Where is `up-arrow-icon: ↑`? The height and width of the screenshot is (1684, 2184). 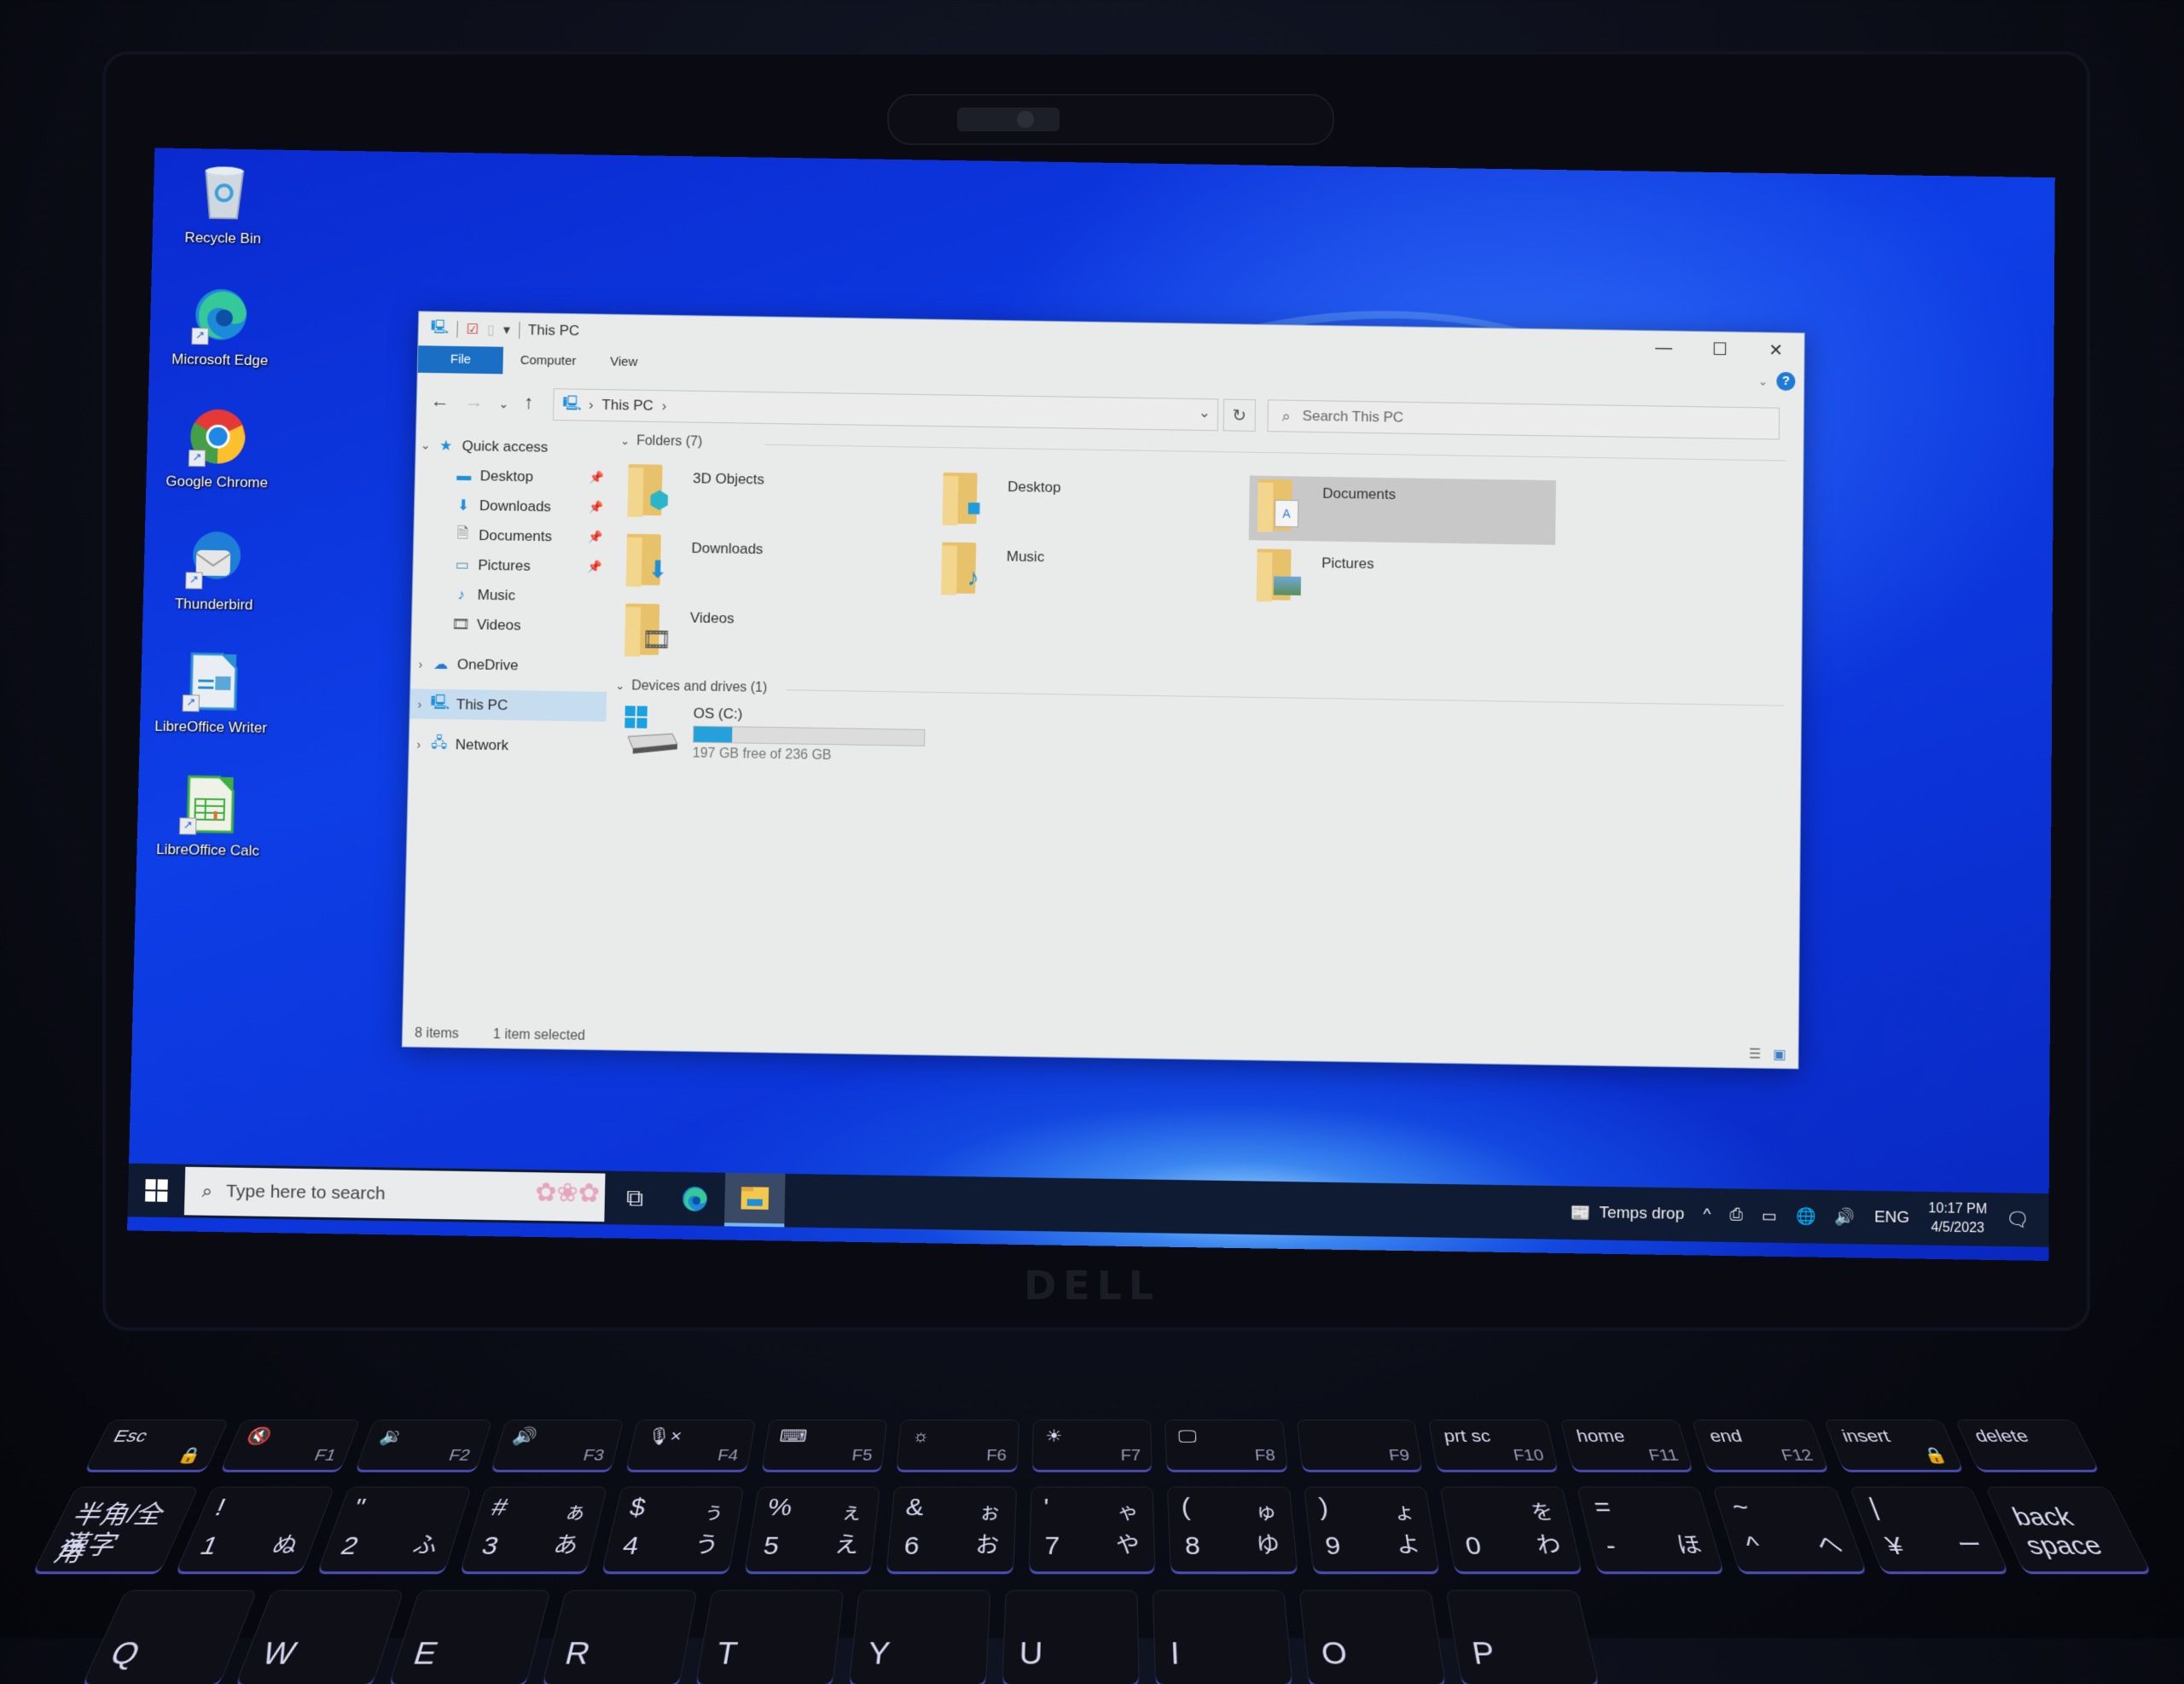
up-arrow-icon: ↑ is located at coordinates (529, 405).